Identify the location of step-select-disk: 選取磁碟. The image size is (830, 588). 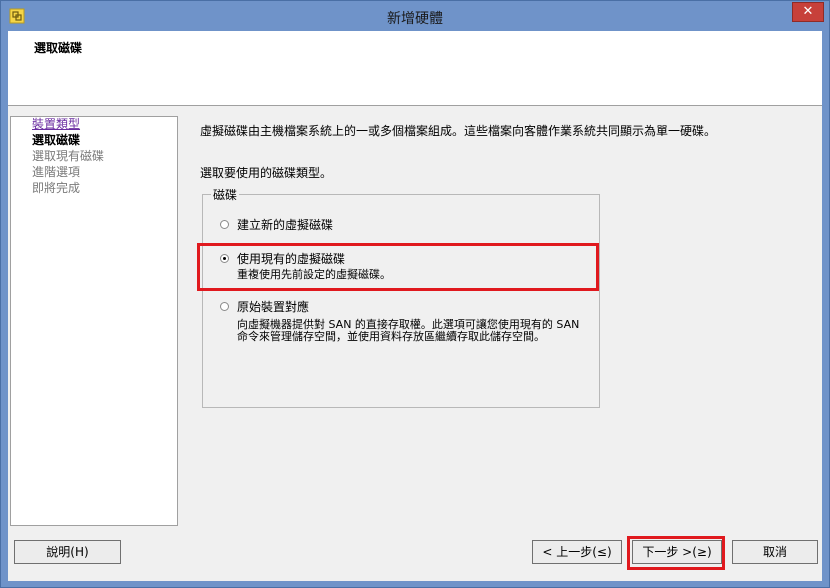
(56, 140).